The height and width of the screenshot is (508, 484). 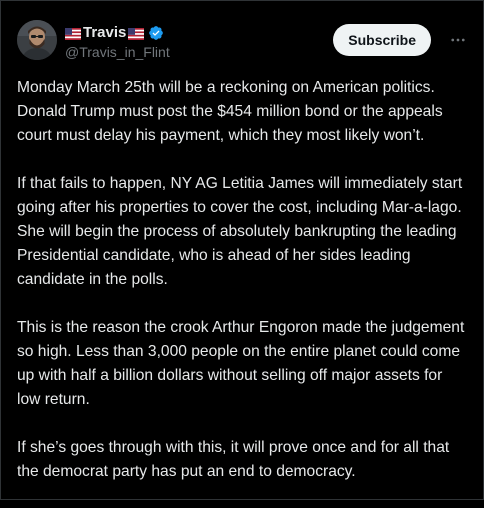 I want to click on author-names: Travis @Travis_in_Flint, so click(x=117, y=42).